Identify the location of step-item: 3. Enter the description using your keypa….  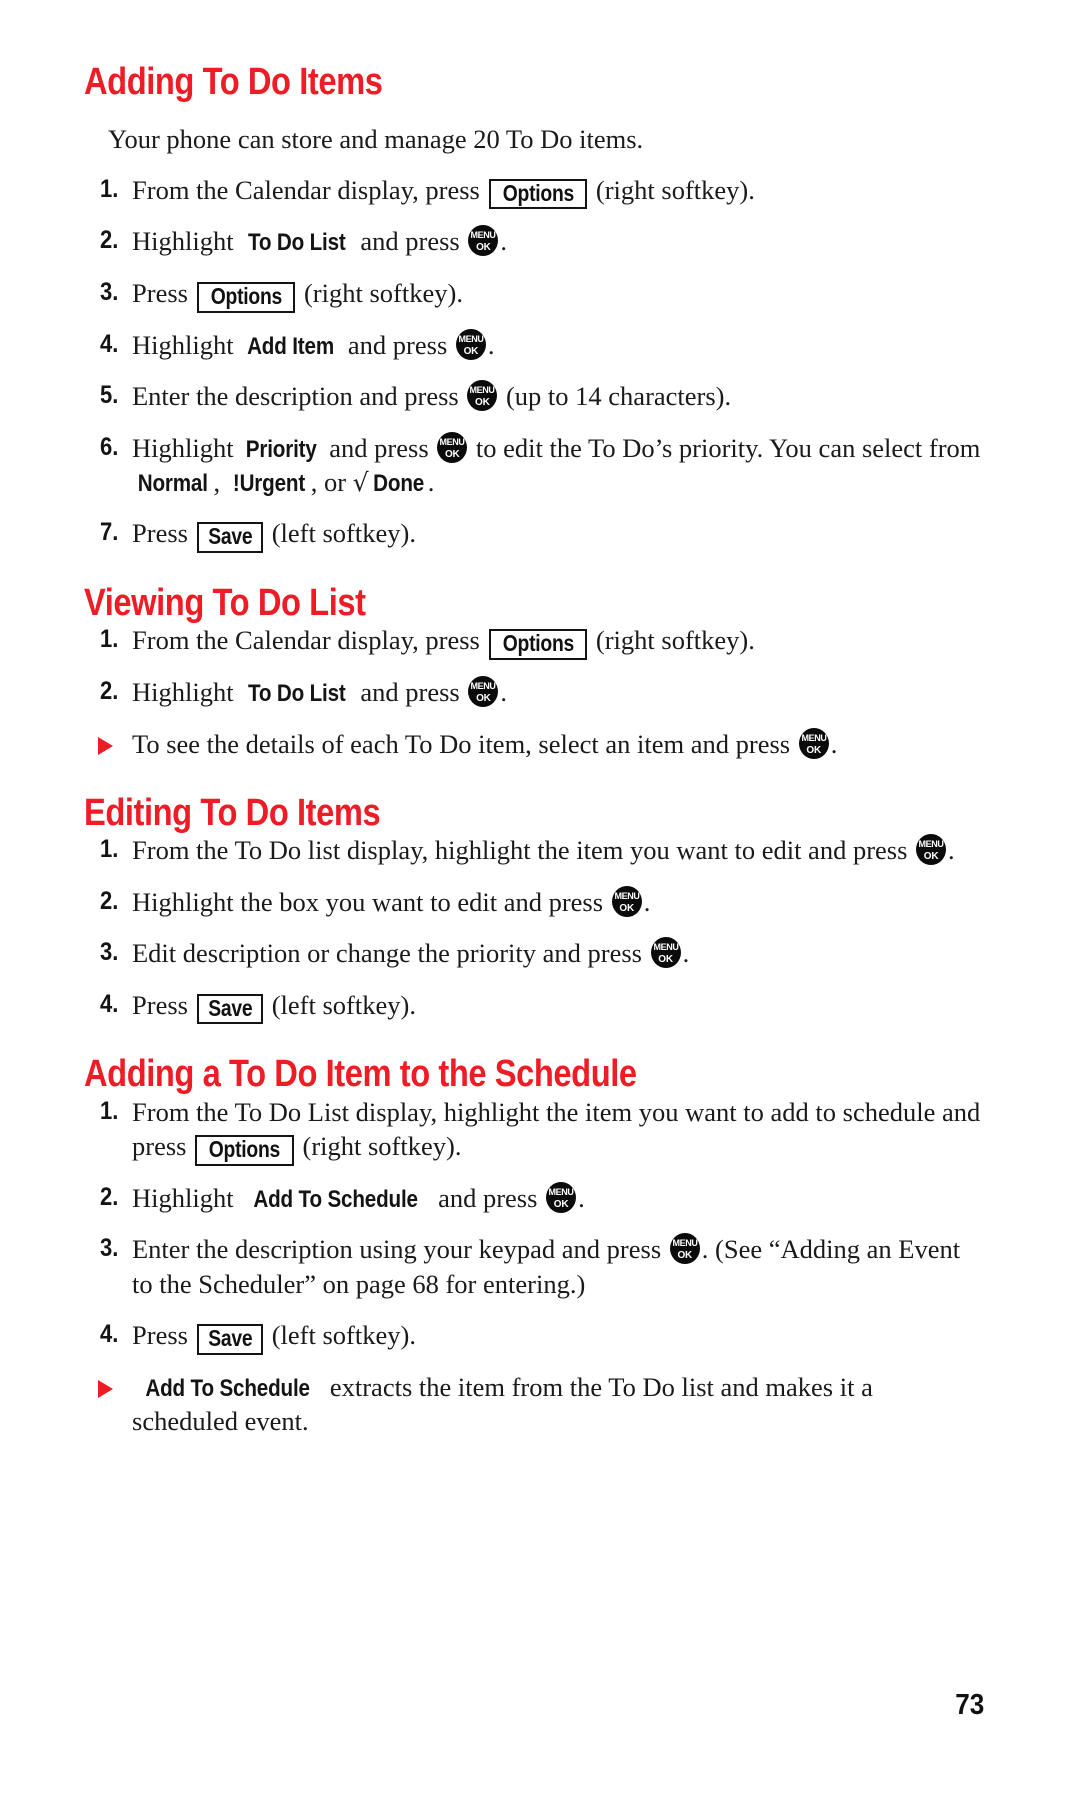
(534, 1266).